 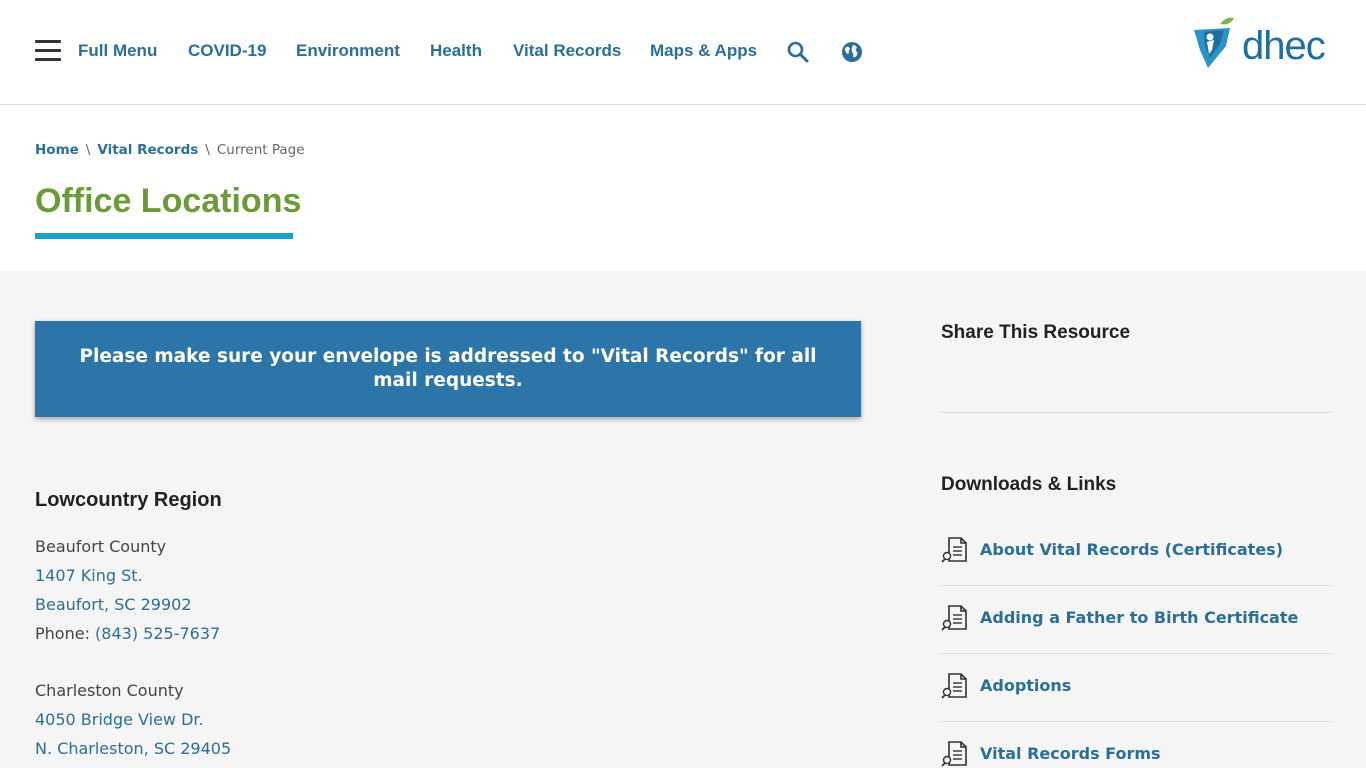 I want to click on nav-full-menu: Full Menu, so click(x=117, y=51).